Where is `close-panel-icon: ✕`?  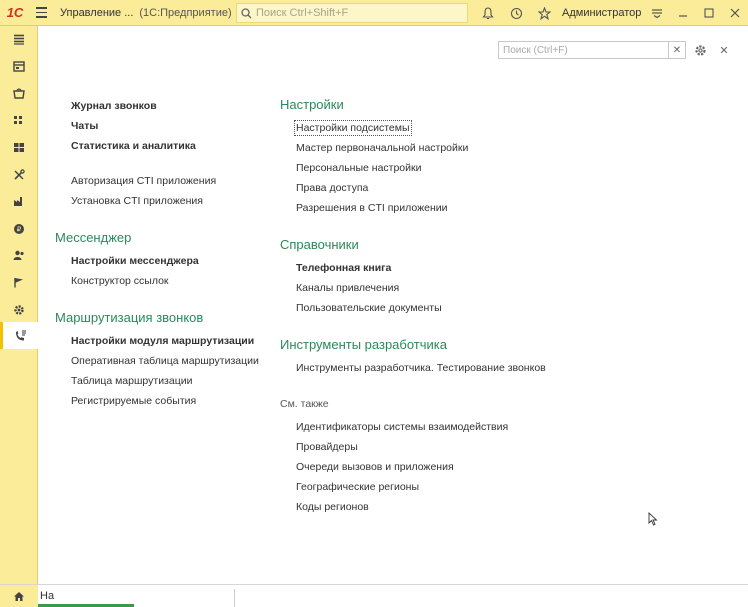 close-panel-icon: ✕ is located at coordinates (724, 50).